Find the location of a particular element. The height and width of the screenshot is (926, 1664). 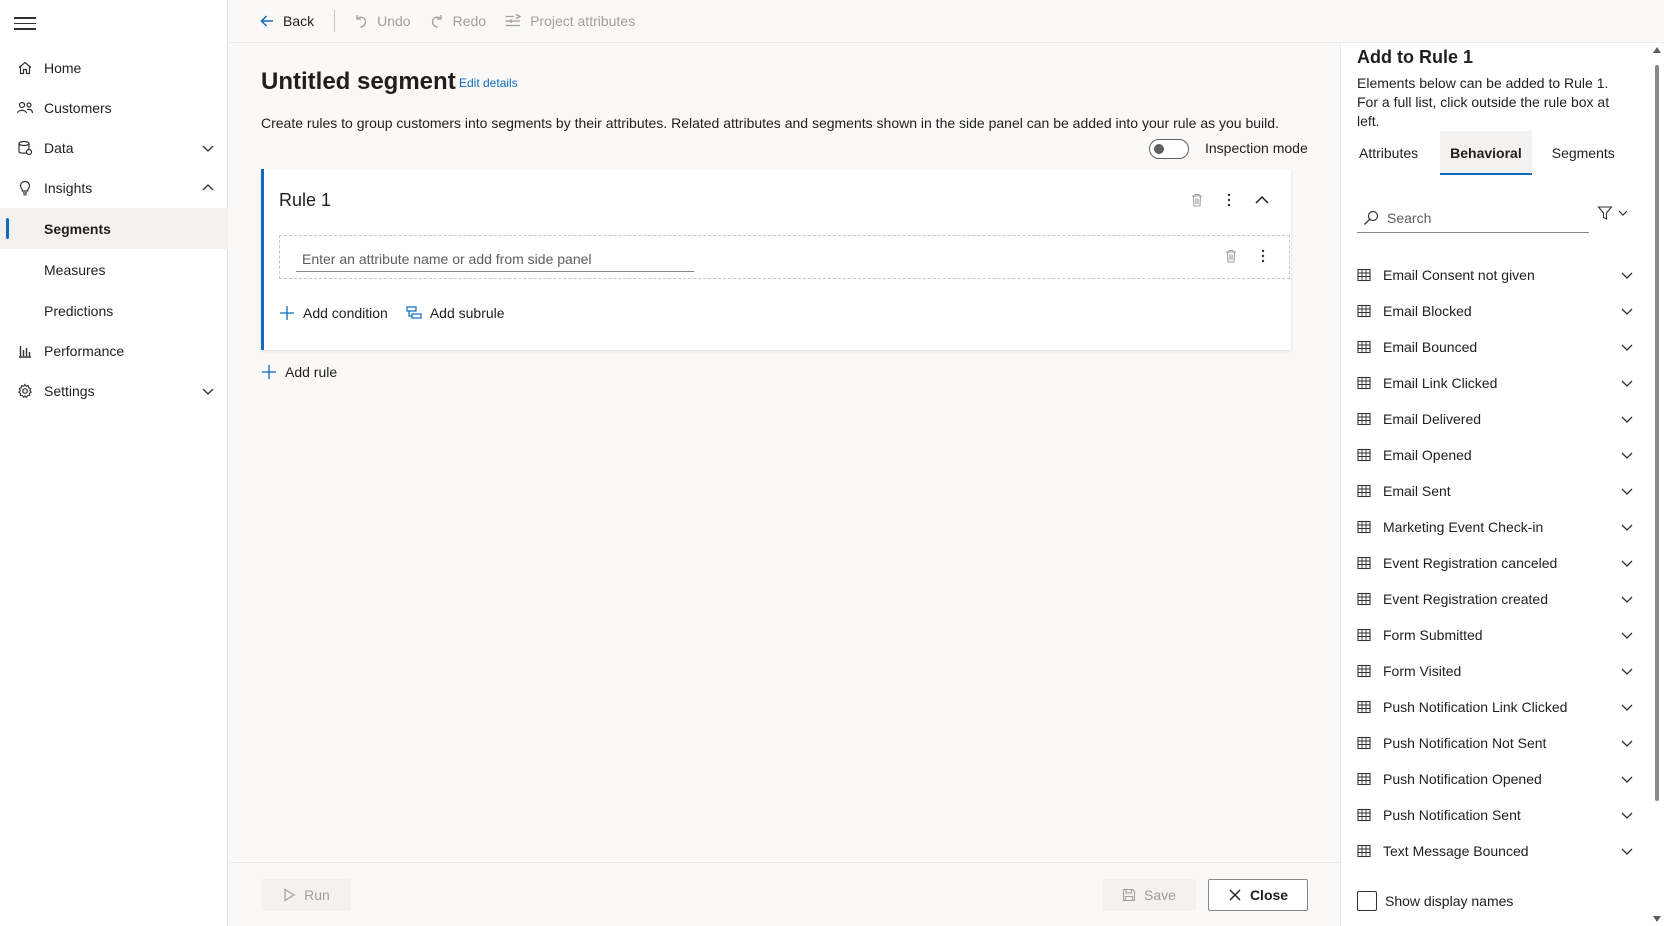

rule-actions is located at coordinates (1230, 200).